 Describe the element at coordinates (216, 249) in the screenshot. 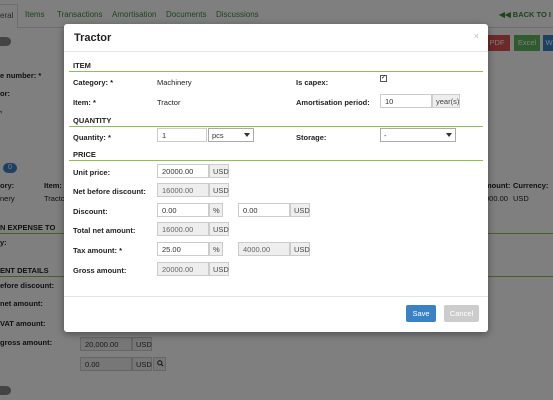

I see `tax-percent-addon: %` at that location.